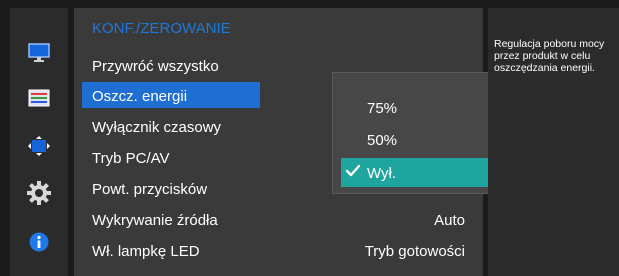  I want to click on color-bars-icon, so click(39, 98).